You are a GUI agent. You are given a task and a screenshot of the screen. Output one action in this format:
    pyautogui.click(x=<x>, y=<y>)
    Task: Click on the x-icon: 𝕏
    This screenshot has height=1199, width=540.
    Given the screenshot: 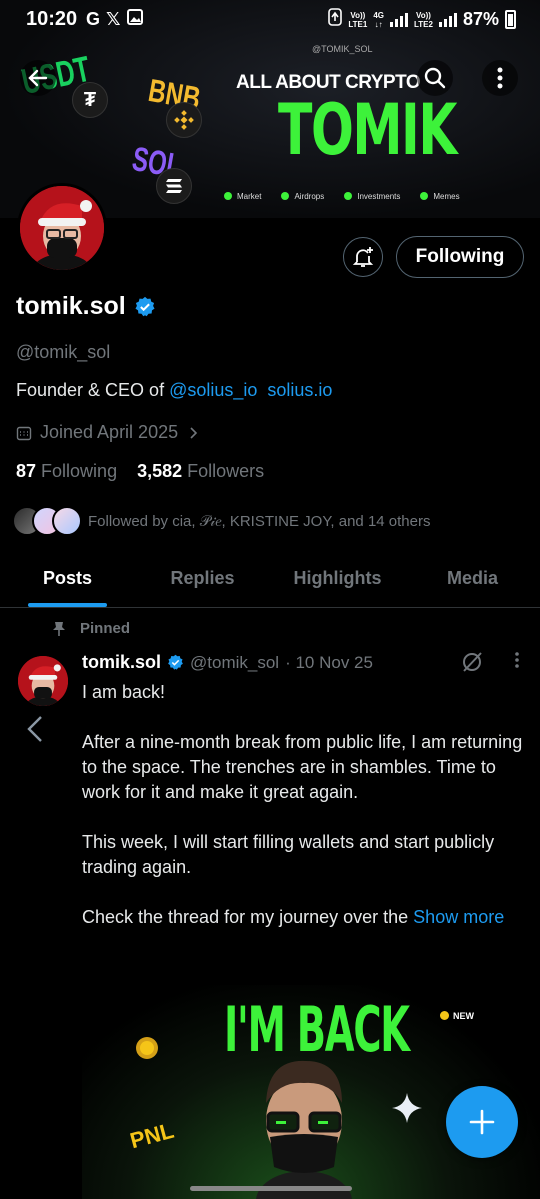 What is the action you would take?
    pyautogui.click(x=113, y=19)
    